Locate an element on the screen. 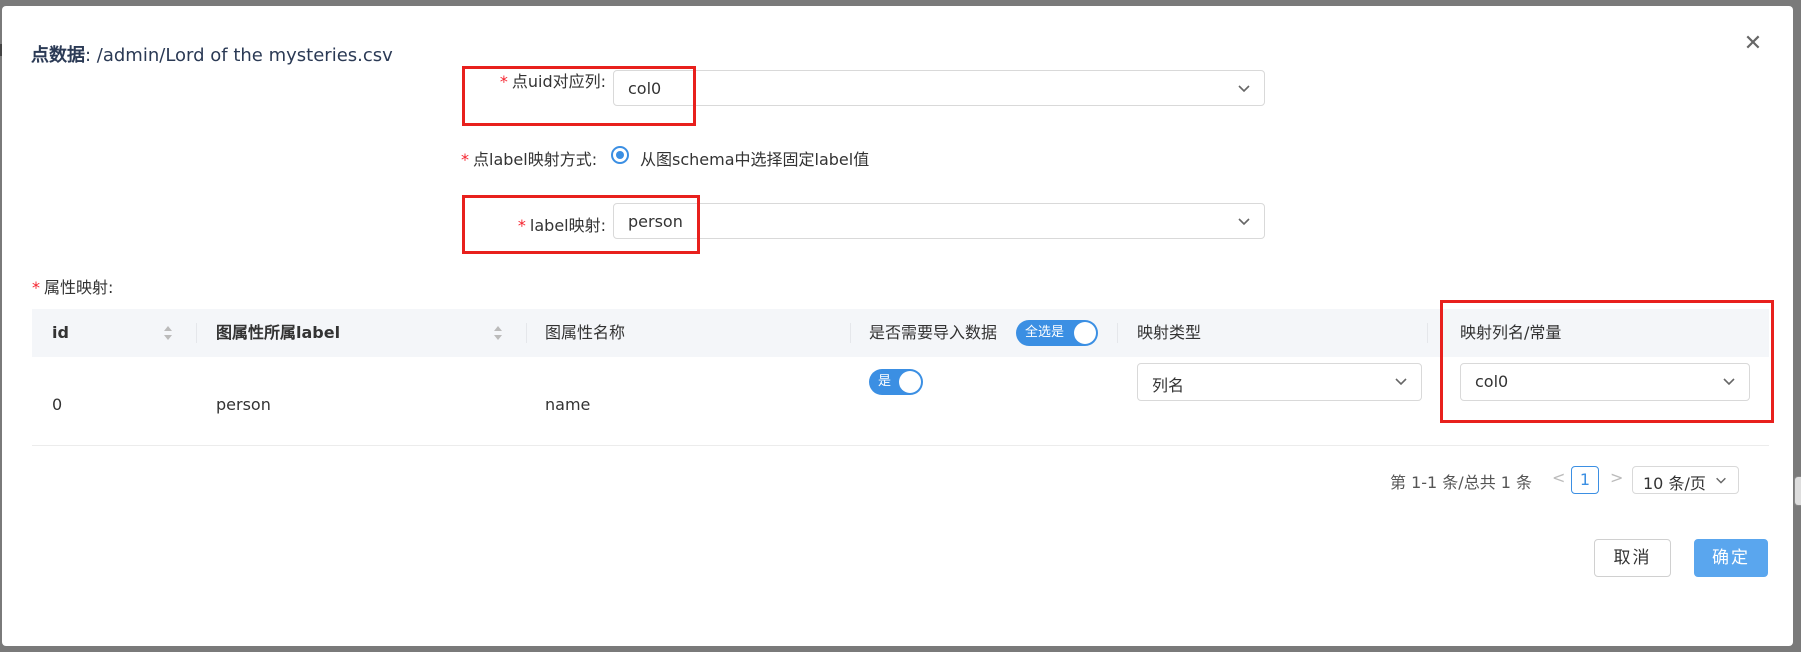 The width and height of the screenshot is (1801, 652). label-map-field-label: * label映射: is located at coordinates (561, 225).